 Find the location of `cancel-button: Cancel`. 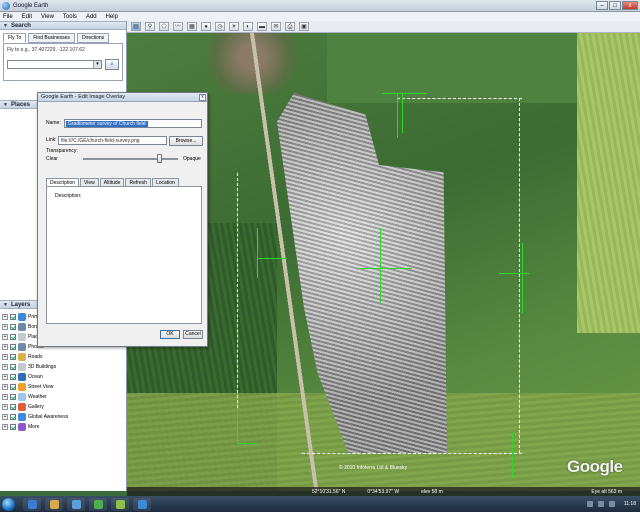

cancel-button: Cancel is located at coordinates (193, 334).